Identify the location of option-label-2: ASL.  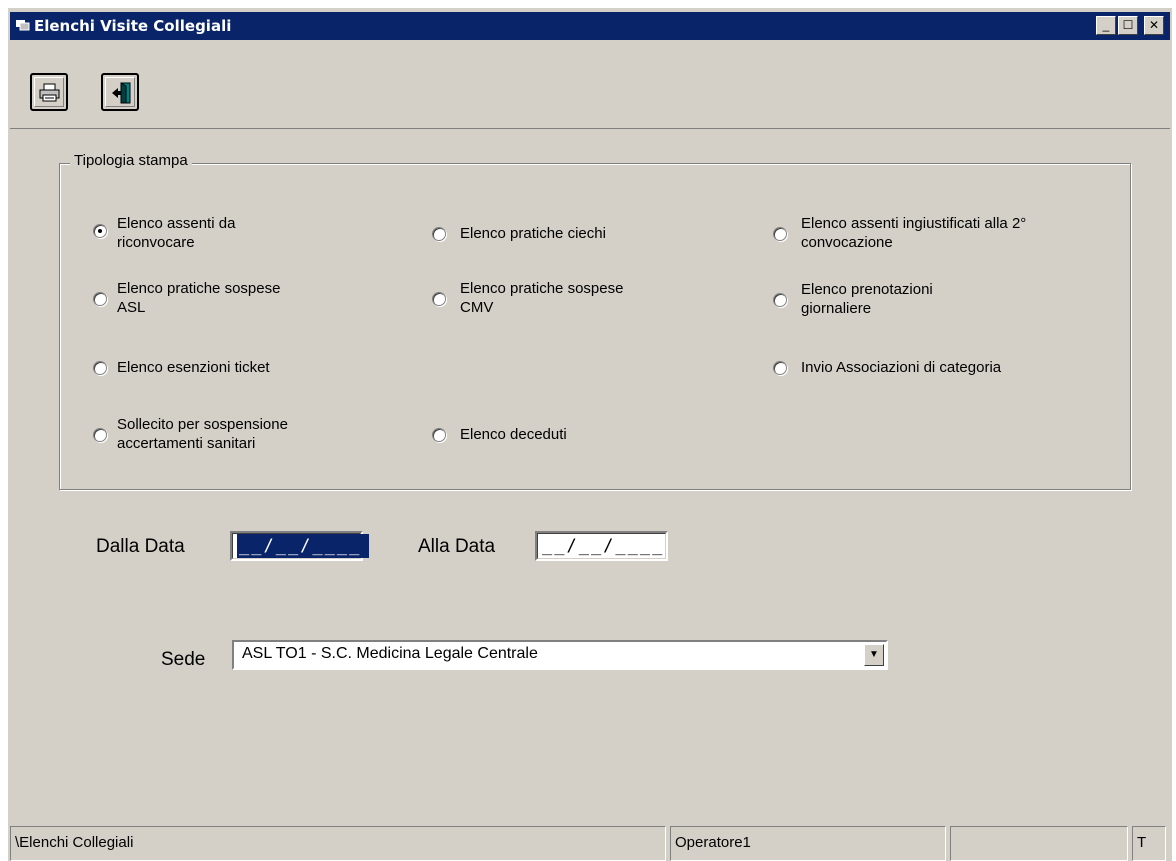
(131, 307).